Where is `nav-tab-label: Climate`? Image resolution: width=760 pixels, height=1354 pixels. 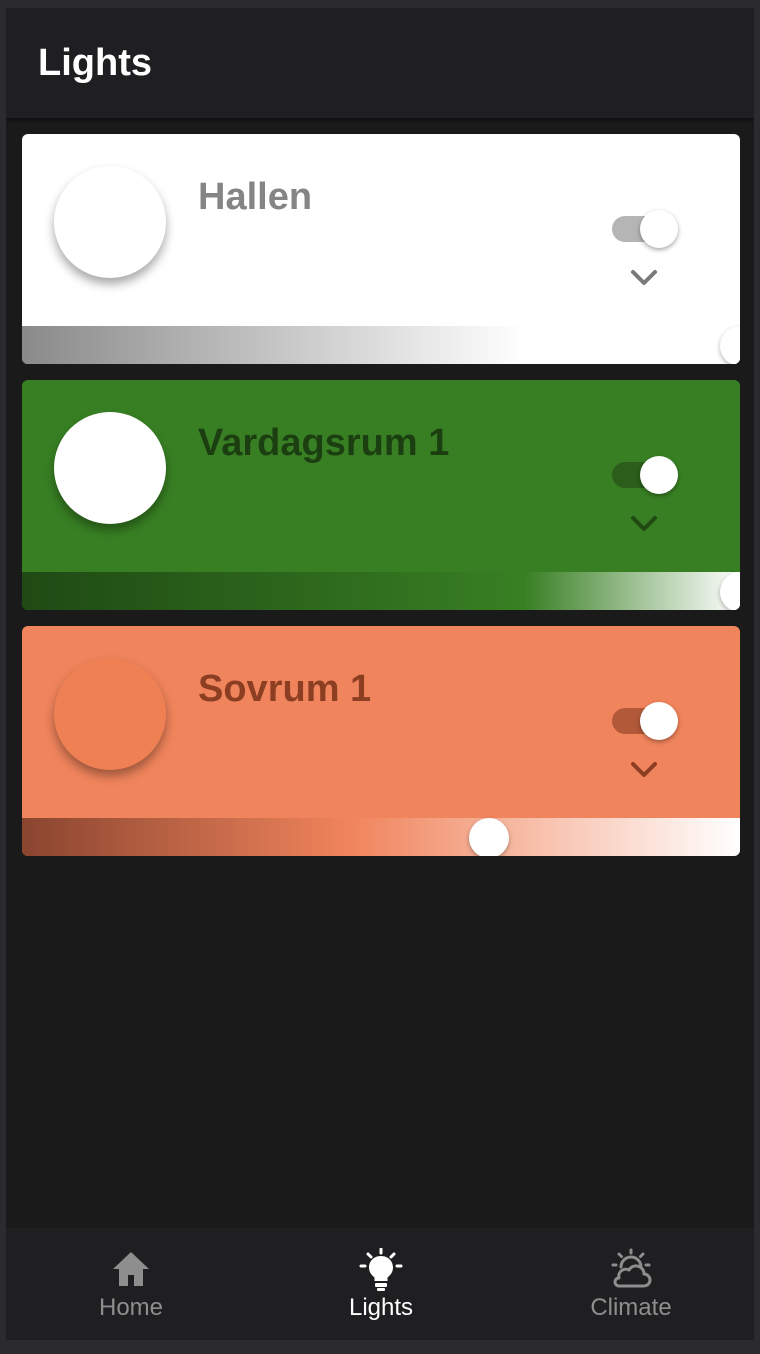
nav-tab-label: Climate is located at coordinates (631, 1307).